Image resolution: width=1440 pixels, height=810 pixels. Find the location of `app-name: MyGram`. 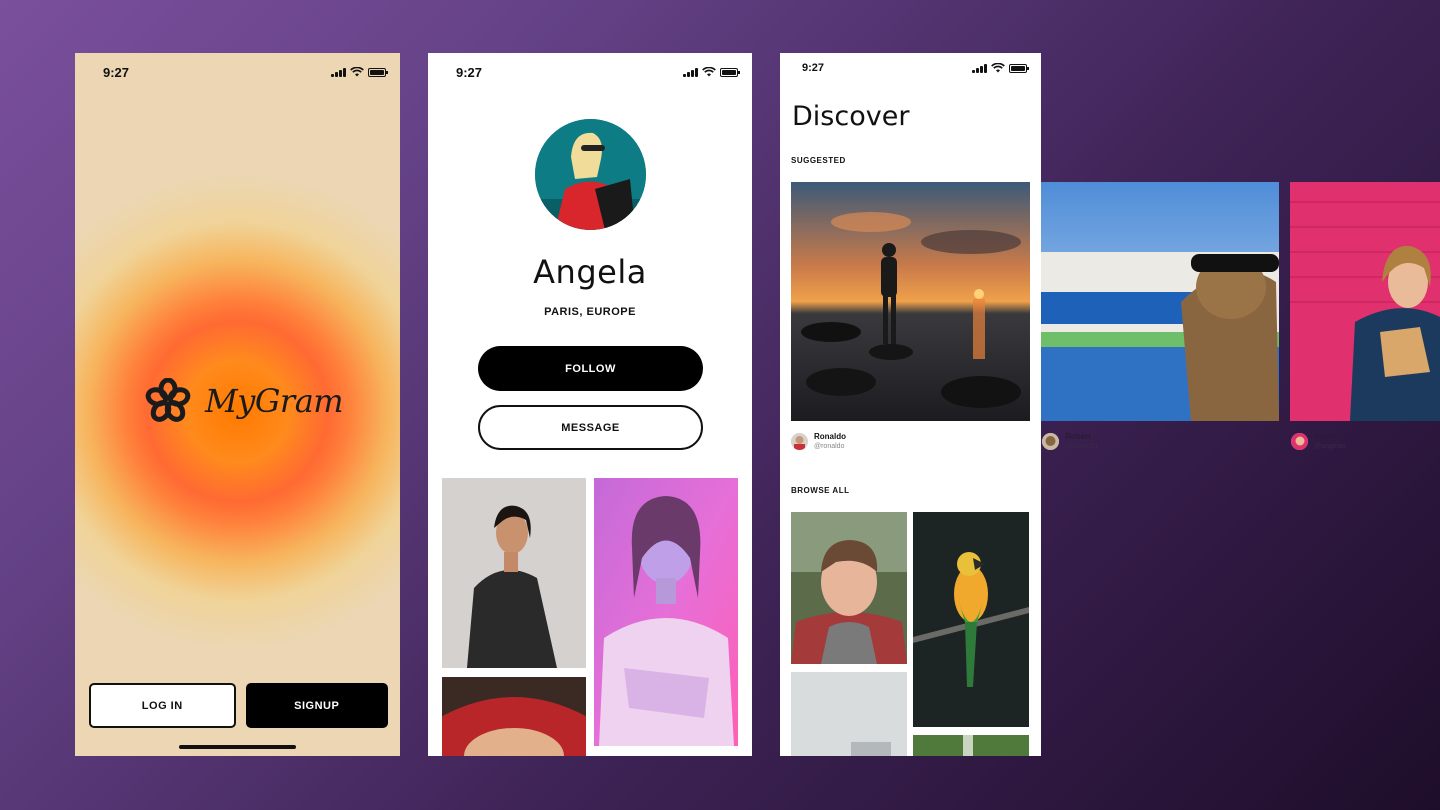

app-name: MyGram is located at coordinates (274, 401).